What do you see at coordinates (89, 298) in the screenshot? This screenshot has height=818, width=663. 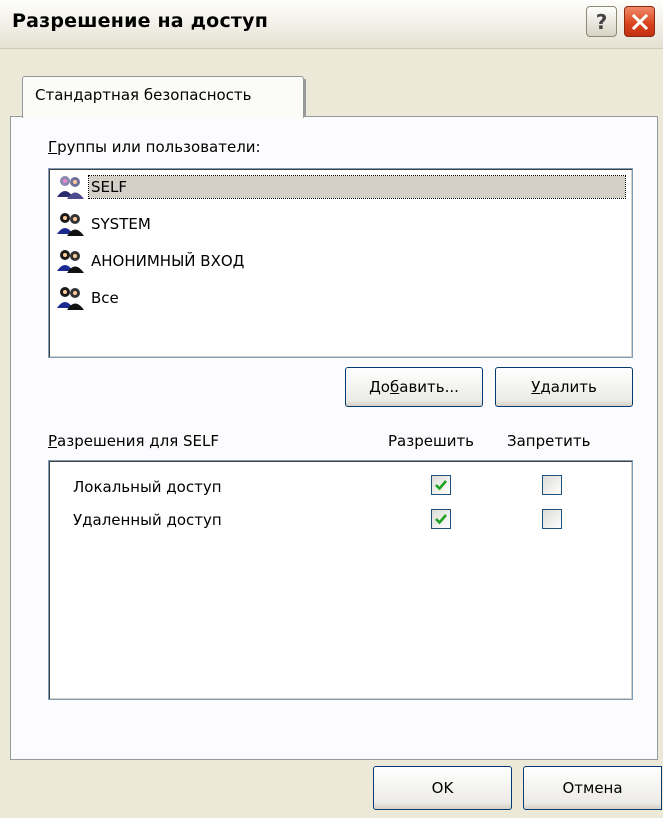 I see `list-item-everyone: Все` at bounding box center [89, 298].